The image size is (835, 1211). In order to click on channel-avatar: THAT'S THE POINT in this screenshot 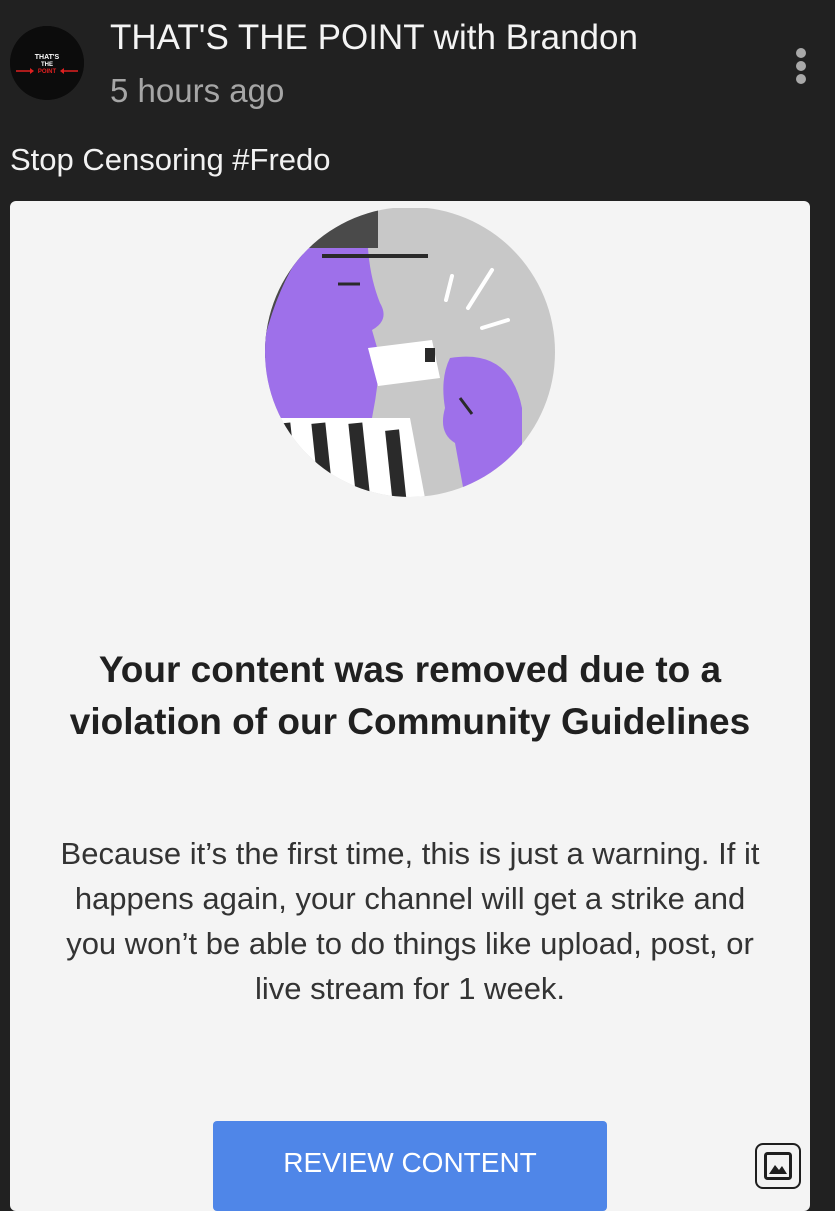, I will do `click(47, 63)`.